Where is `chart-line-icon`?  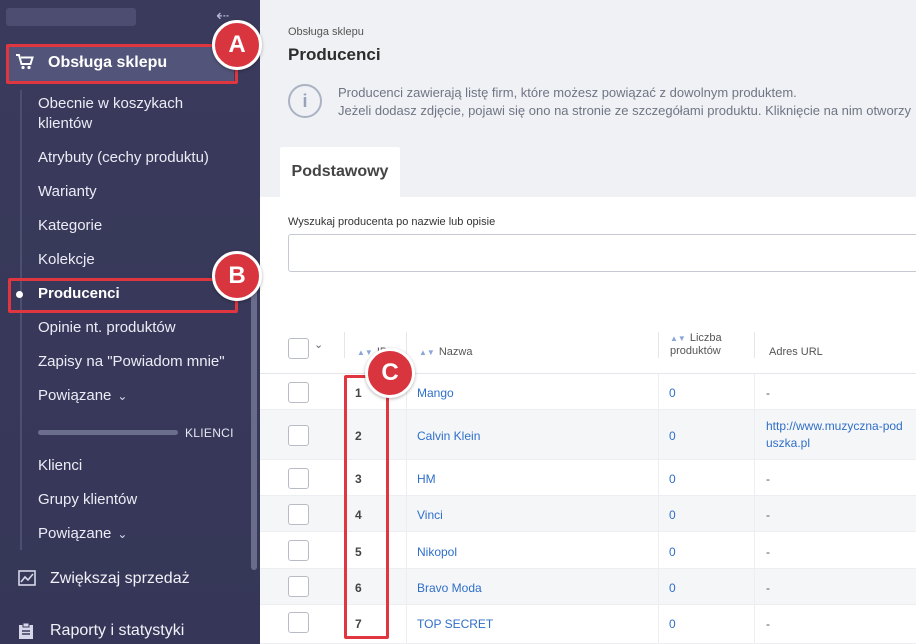 chart-line-icon is located at coordinates (28, 579).